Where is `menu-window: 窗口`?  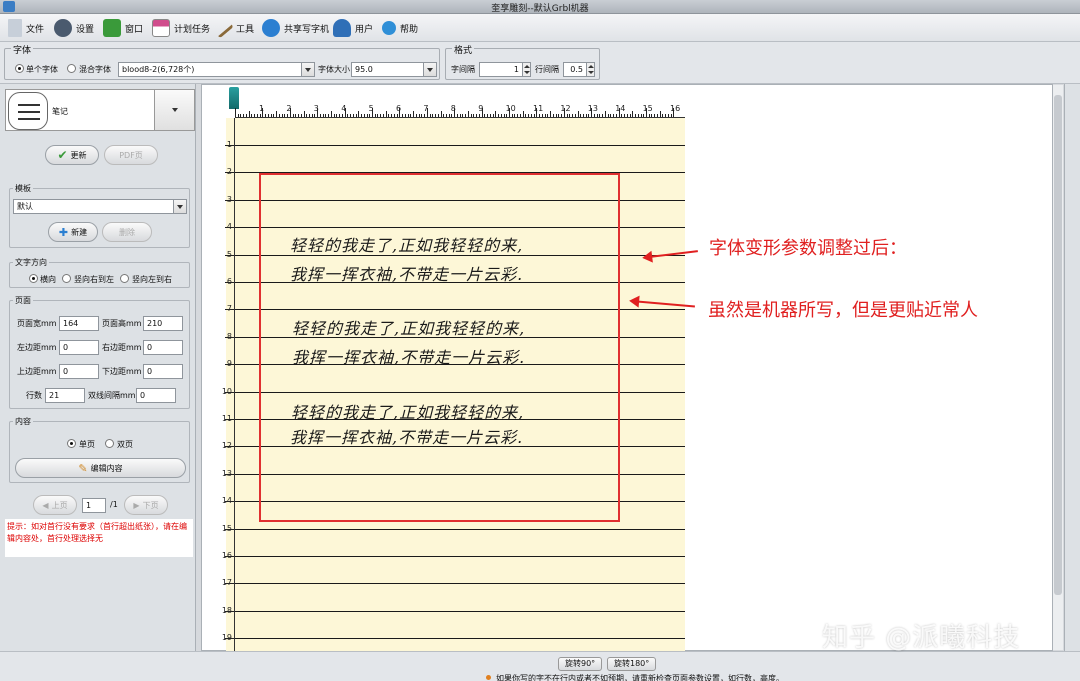
menu-window: 窗口 is located at coordinates (123, 28).